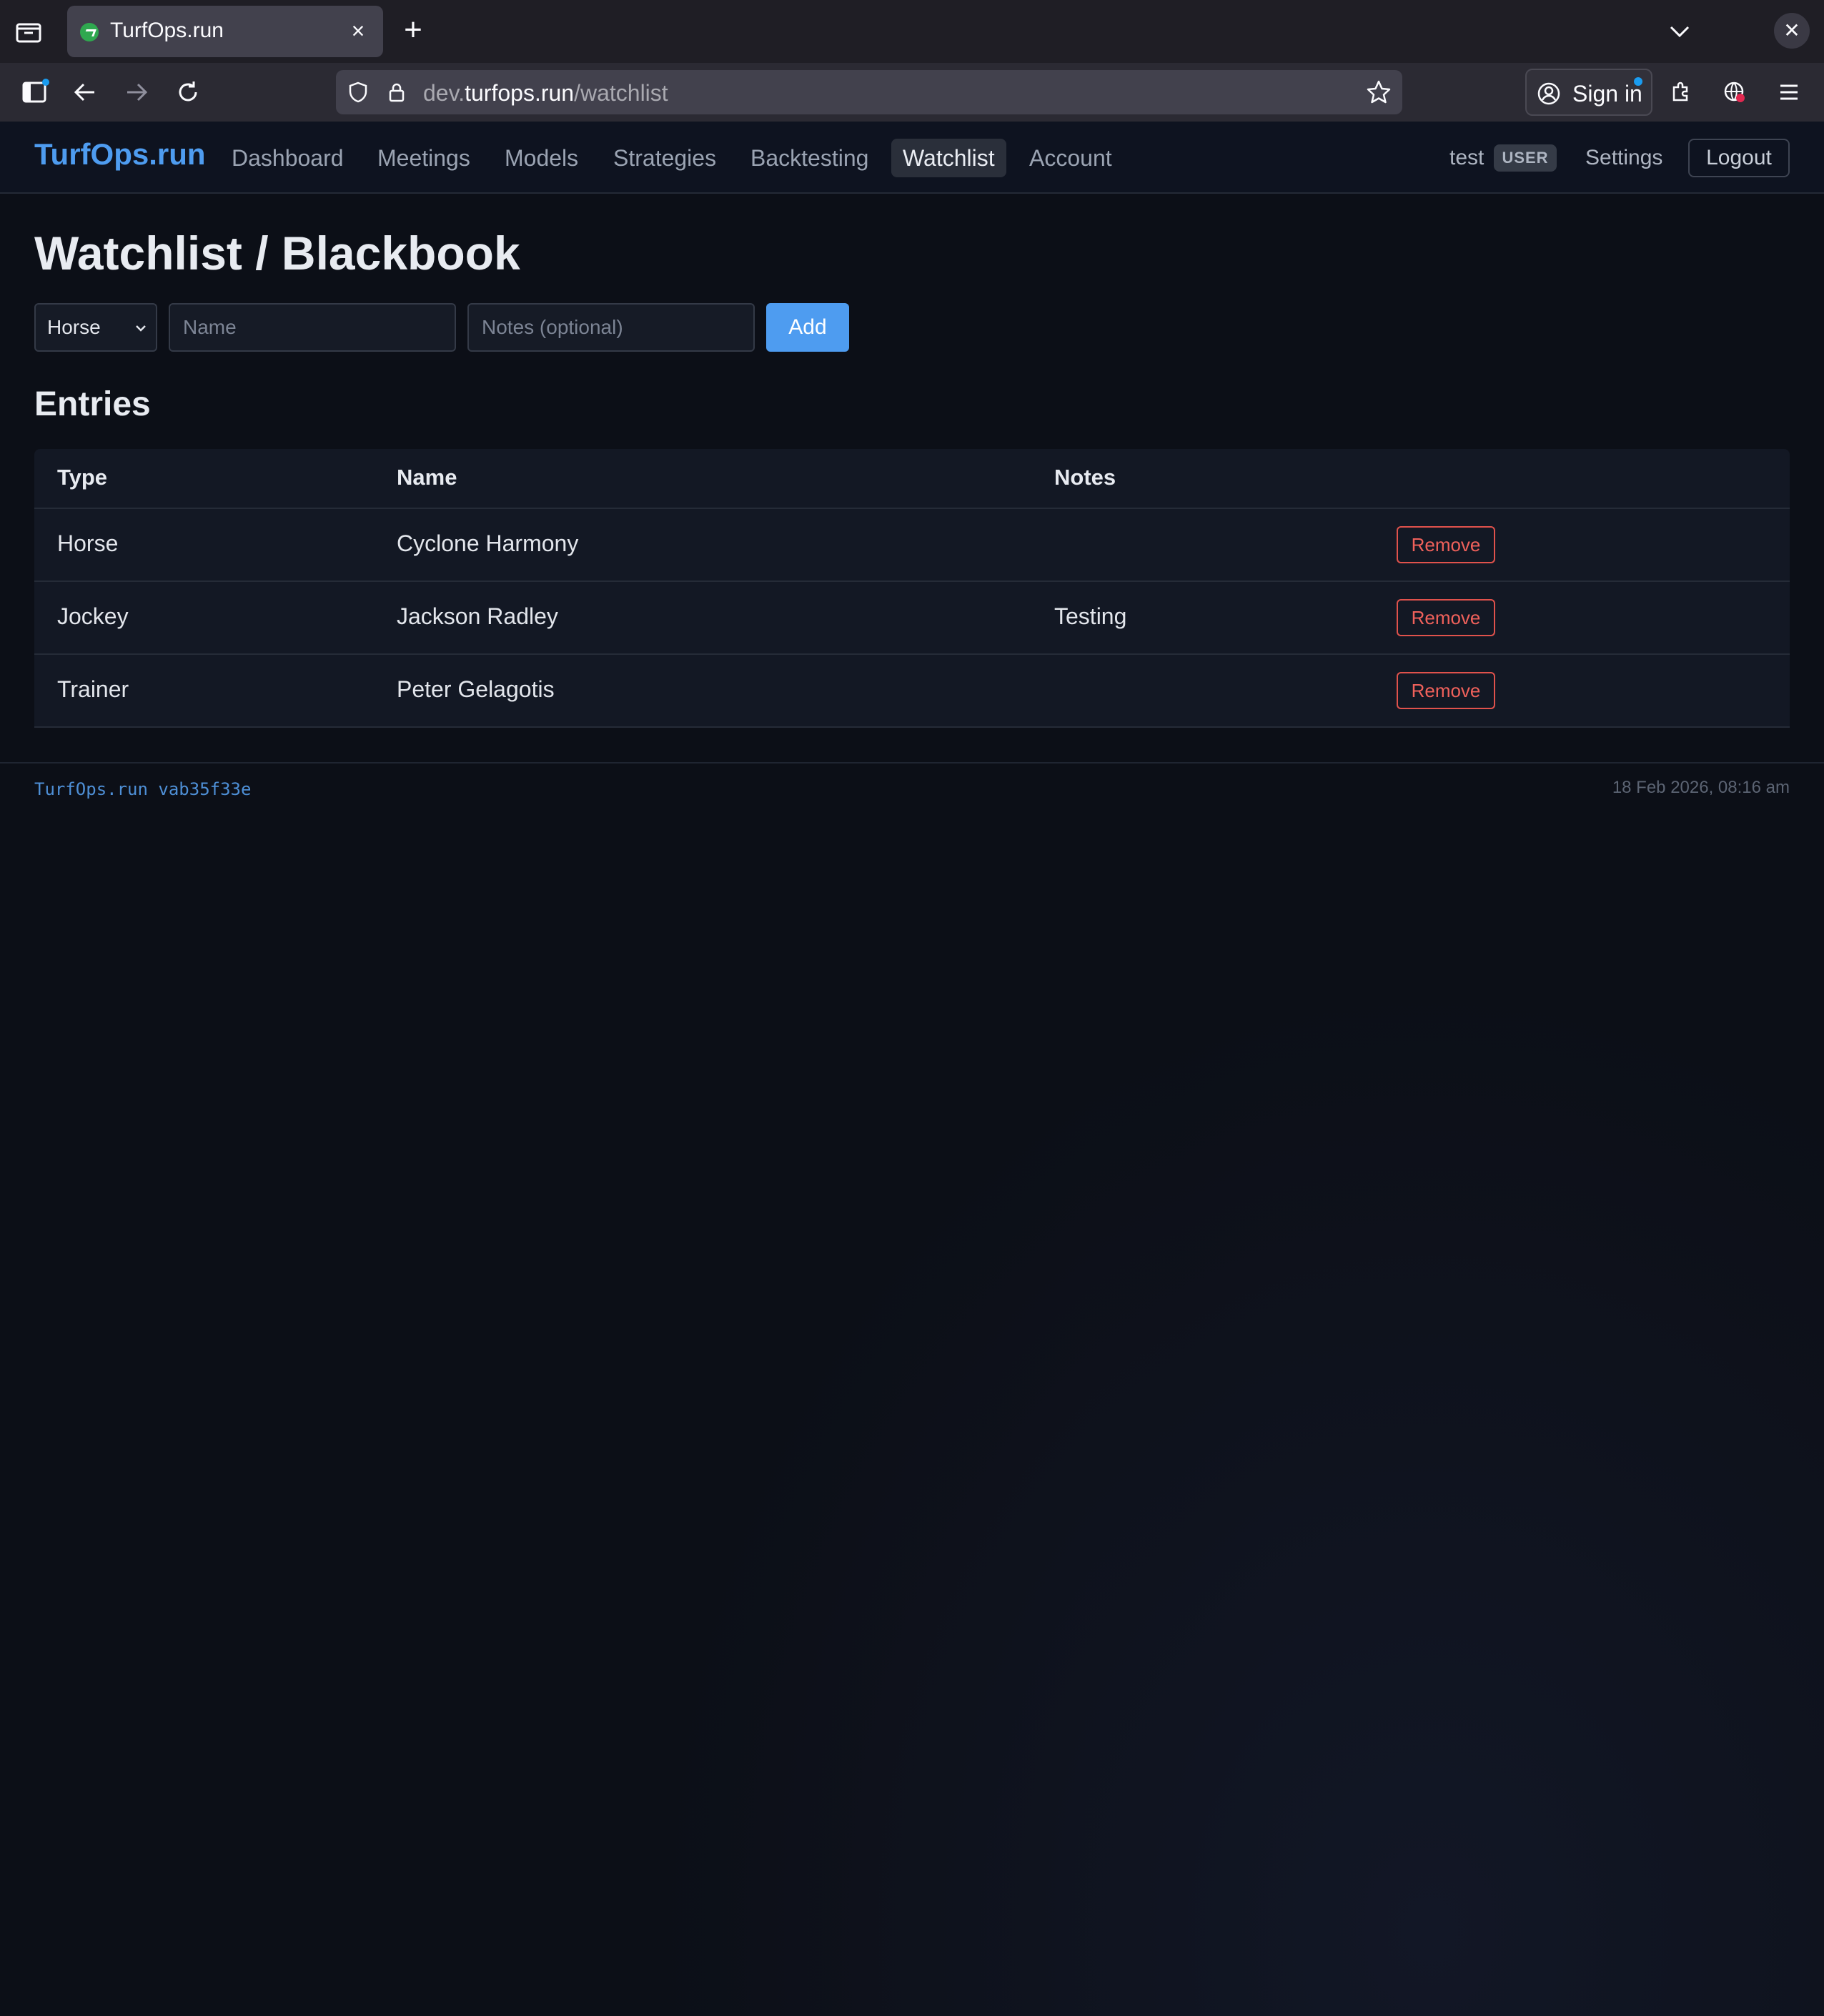 Image resolution: width=1824 pixels, height=2016 pixels. What do you see at coordinates (136, 92) in the screenshot?
I see `forward-arrow-icon` at bounding box center [136, 92].